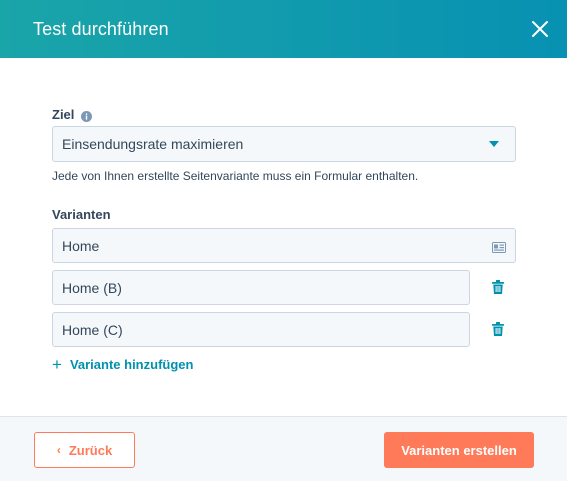  What do you see at coordinates (101, 29) in the screenshot?
I see `dialog-title: Test durchführen` at bounding box center [101, 29].